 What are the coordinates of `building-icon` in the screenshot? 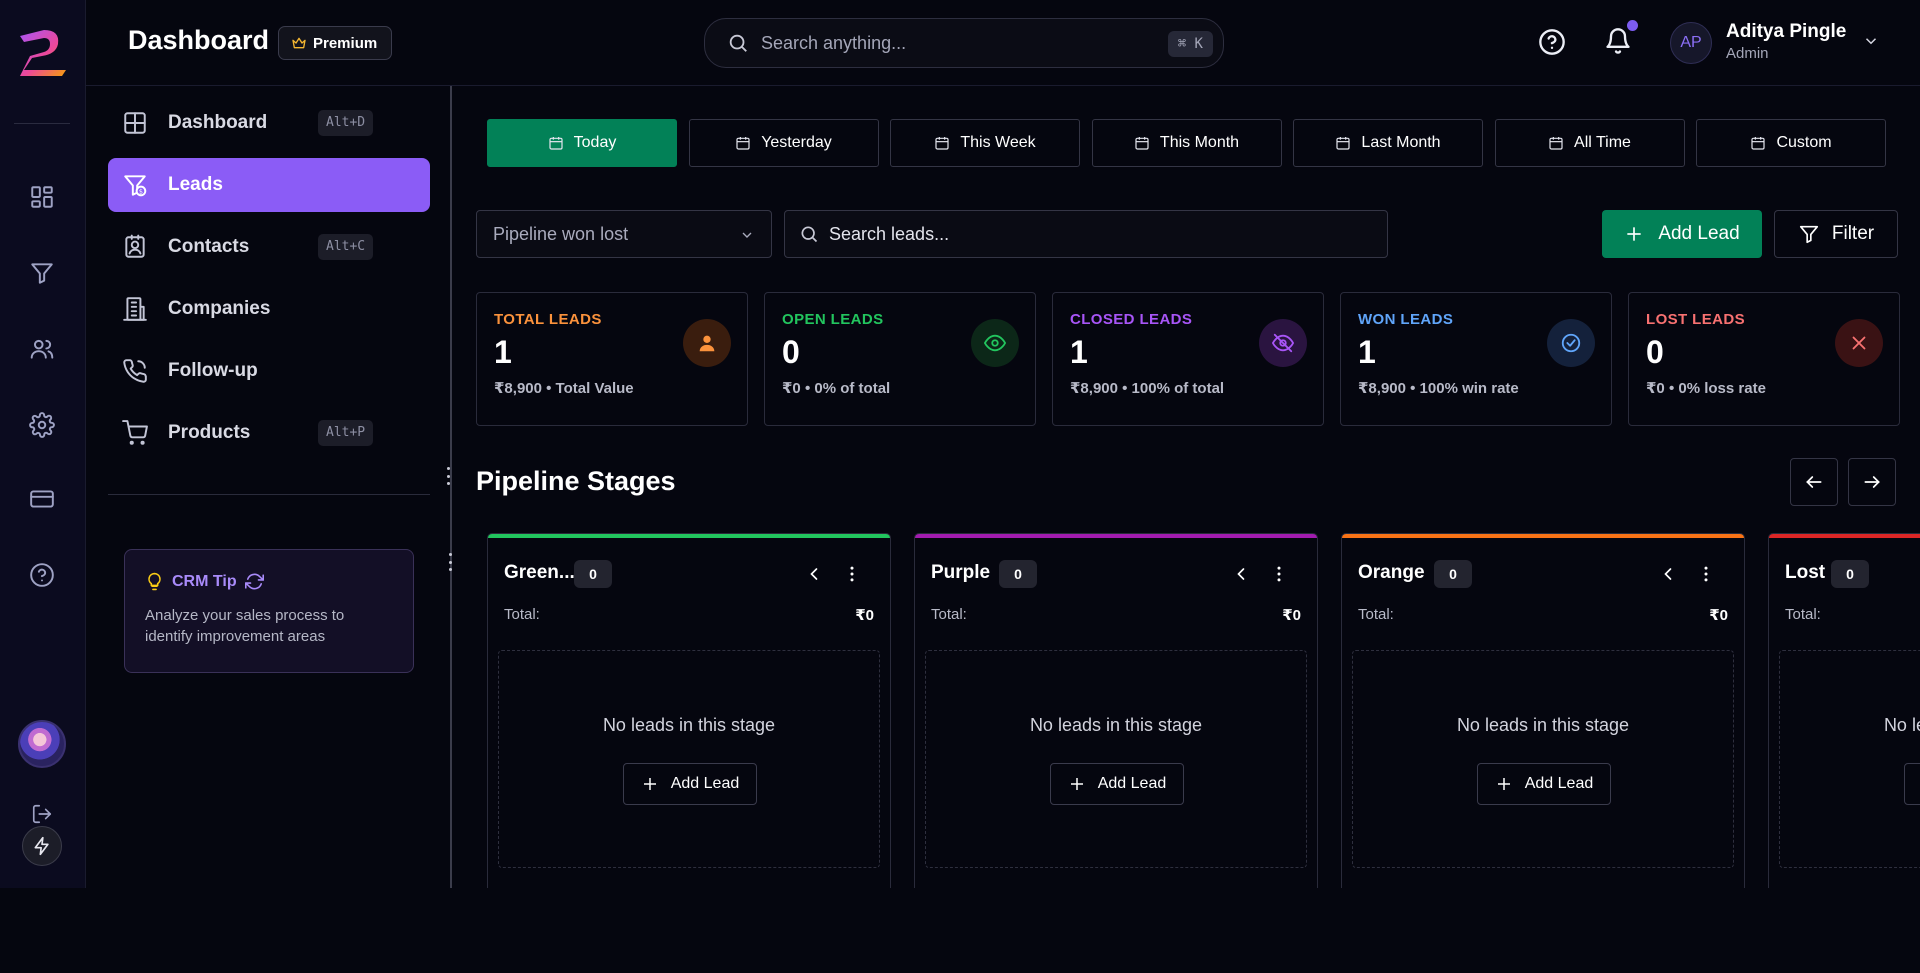 It's located at (135, 309).